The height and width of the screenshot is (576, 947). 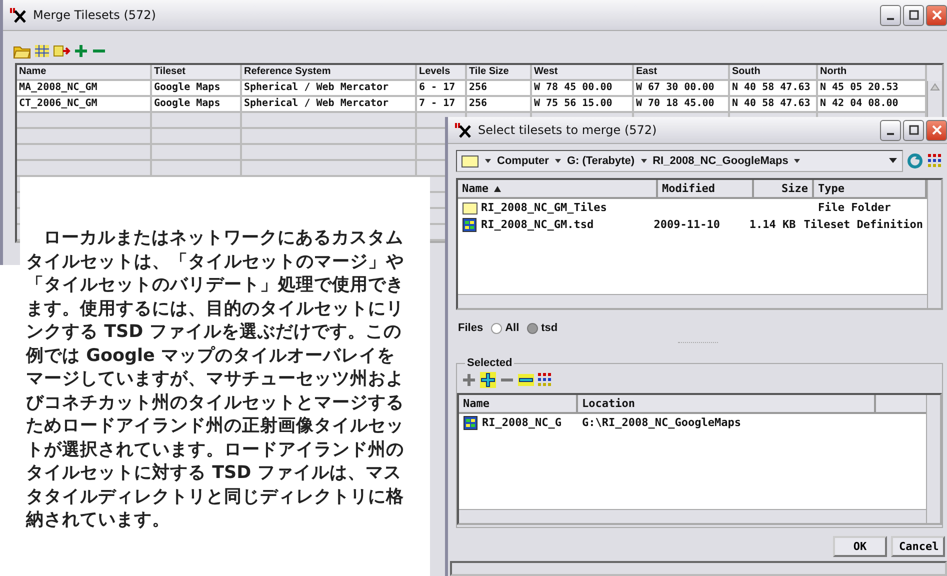 What do you see at coordinates (94, 15) in the screenshot?
I see `window-title: Merge Tilesets (572)` at bounding box center [94, 15].